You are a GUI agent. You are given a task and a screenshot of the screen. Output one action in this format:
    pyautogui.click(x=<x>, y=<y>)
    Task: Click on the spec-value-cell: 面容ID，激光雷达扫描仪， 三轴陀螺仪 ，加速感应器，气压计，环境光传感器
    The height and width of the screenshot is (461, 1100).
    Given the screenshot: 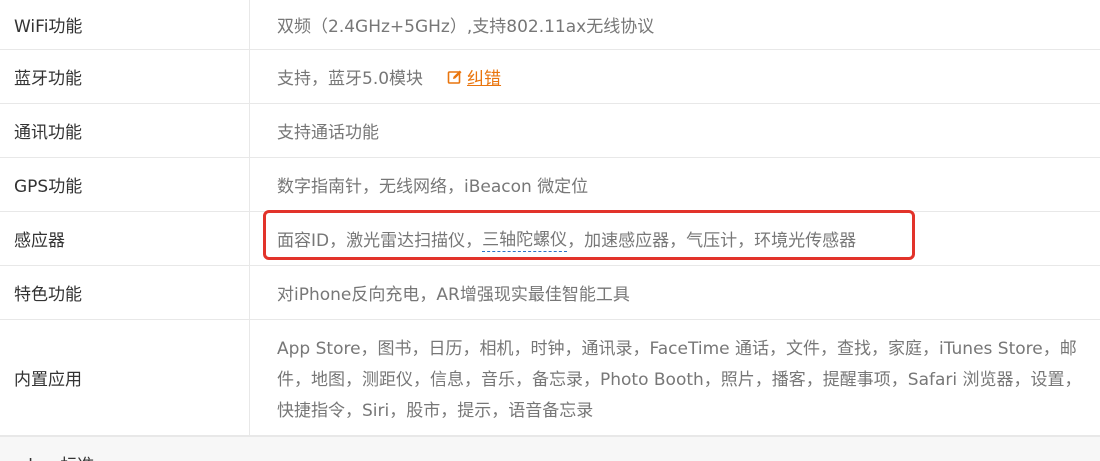 What is the action you would take?
    pyautogui.click(x=675, y=238)
    